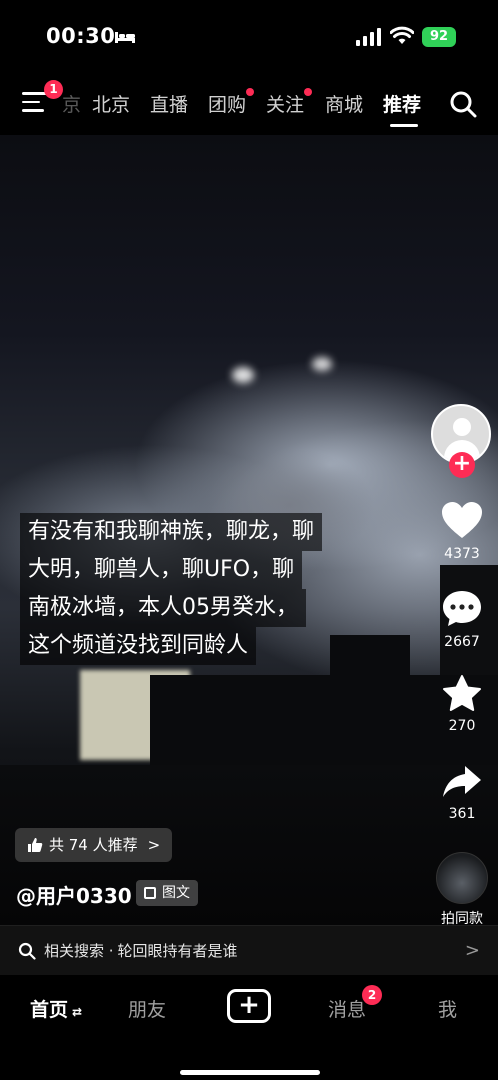 The image size is (498, 1080). I want to click on comment-button: 2667, so click(462, 619).